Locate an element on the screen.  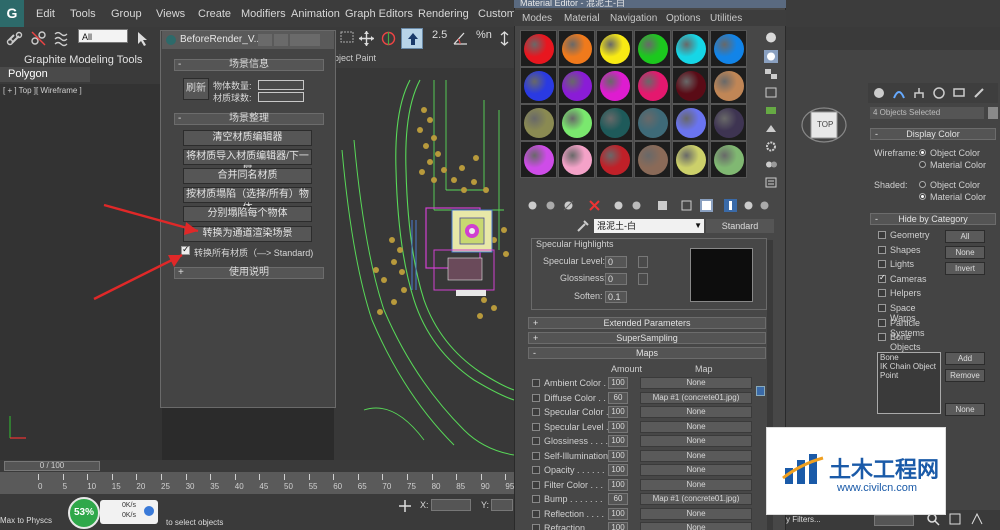
make-preview-icon is located at coordinates (771, 128).